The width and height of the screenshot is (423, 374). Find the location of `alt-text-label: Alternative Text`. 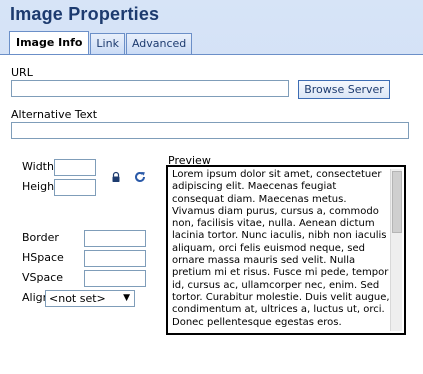

alt-text-label: Alternative Text is located at coordinates (54, 114).